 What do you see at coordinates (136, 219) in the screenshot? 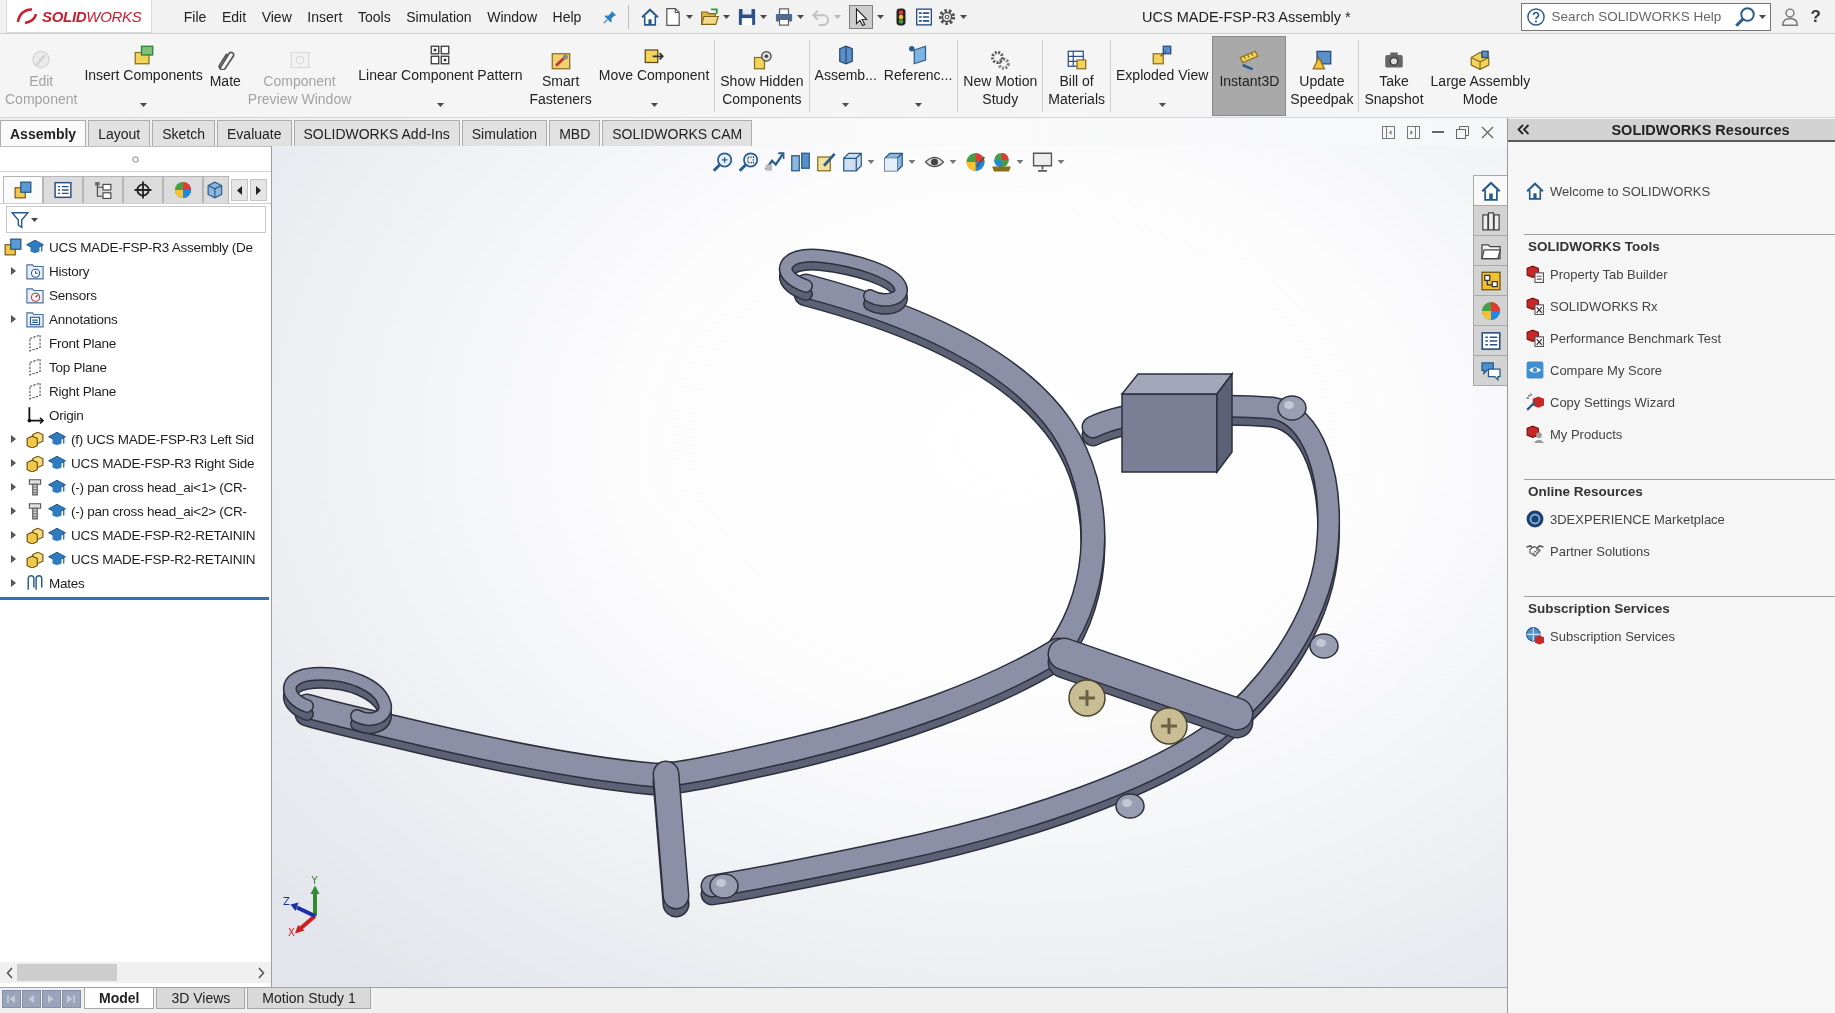
I see `filter-field` at bounding box center [136, 219].